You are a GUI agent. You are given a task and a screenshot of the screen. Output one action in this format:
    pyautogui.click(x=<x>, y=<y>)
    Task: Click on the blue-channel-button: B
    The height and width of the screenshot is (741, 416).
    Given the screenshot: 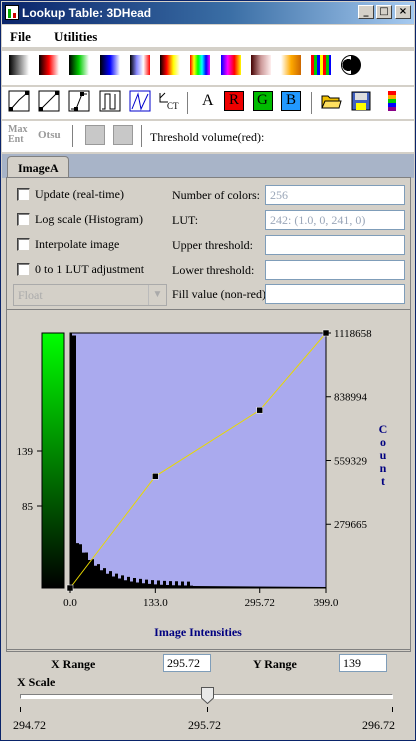 What is the action you would take?
    pyautogui.click(x=291, y=101)
    